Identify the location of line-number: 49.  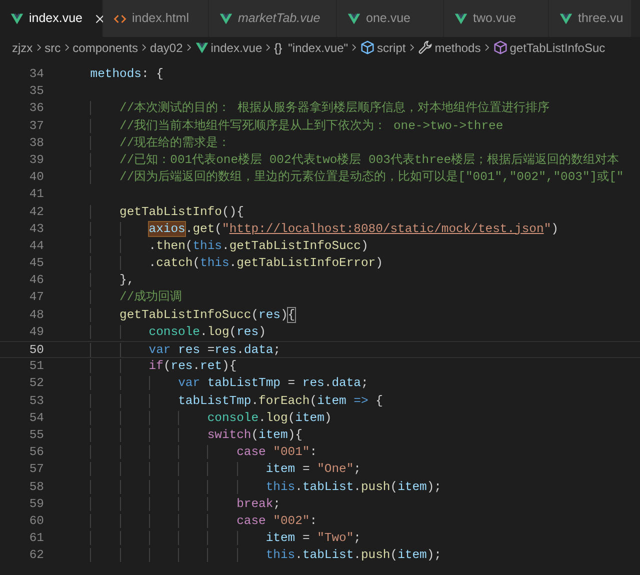
(36, 332).